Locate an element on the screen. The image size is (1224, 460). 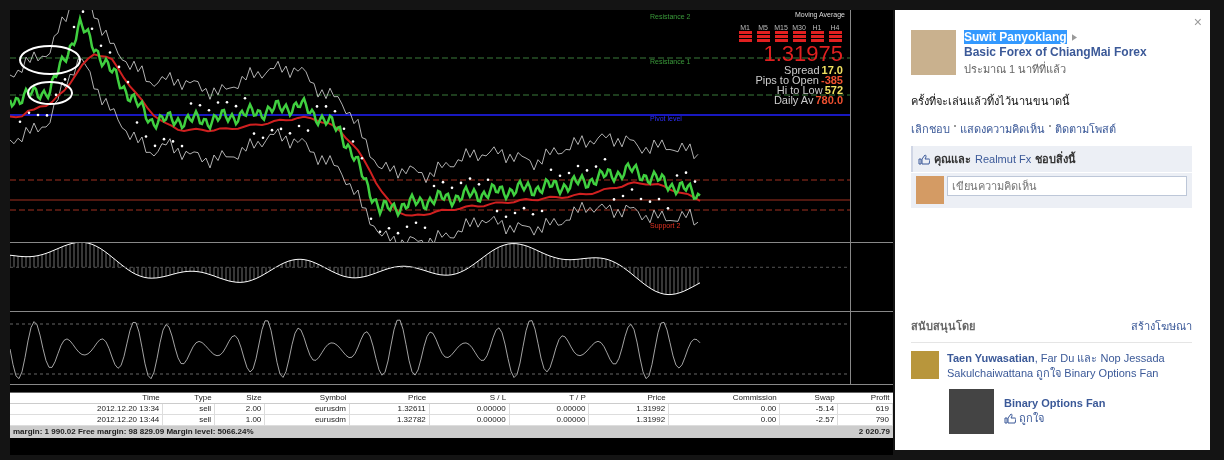
sponsored-heading: สนับสนุนโดย is located at coordinates (943, 326).